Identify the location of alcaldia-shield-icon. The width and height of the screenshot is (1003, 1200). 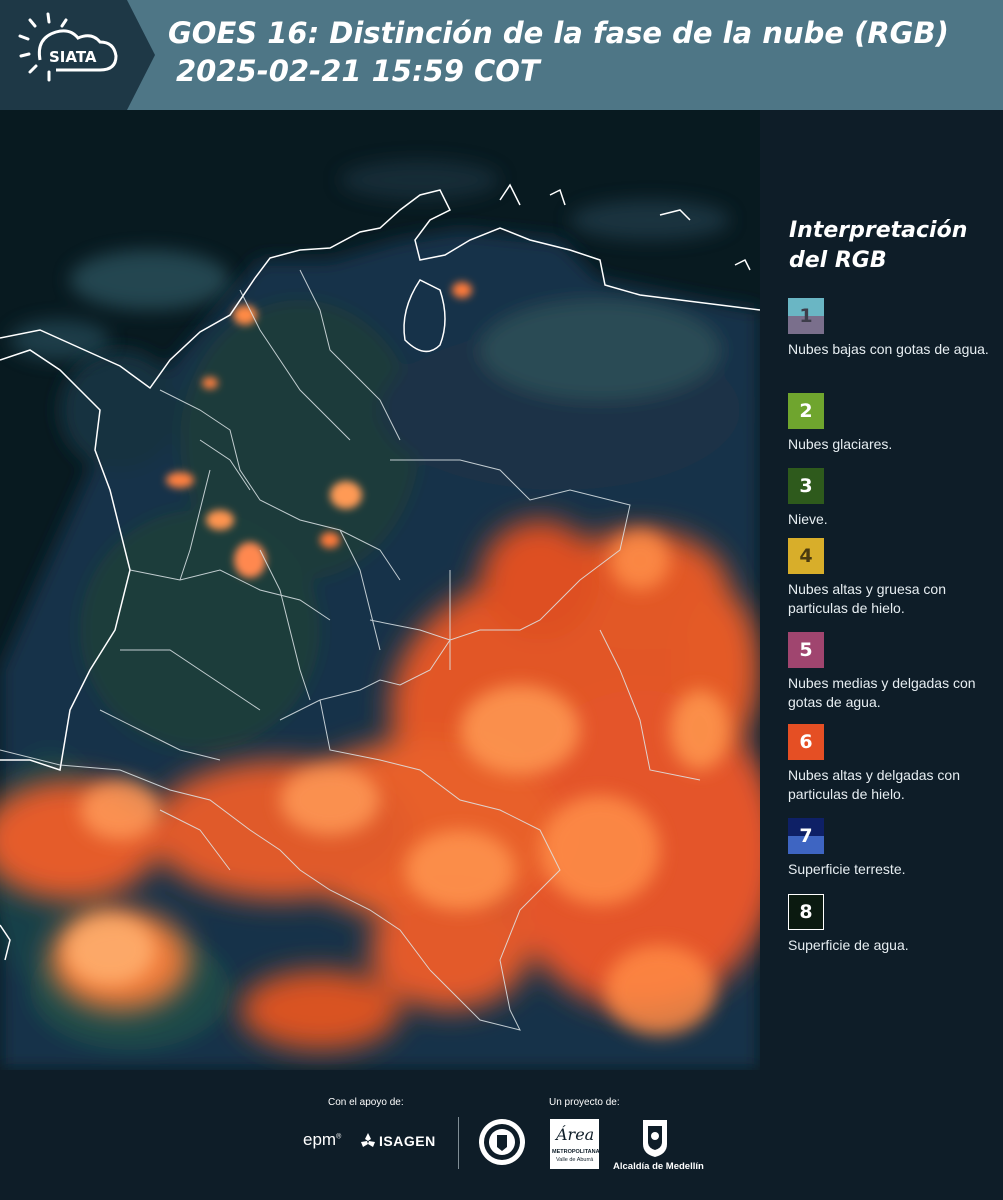
(655, 1140).